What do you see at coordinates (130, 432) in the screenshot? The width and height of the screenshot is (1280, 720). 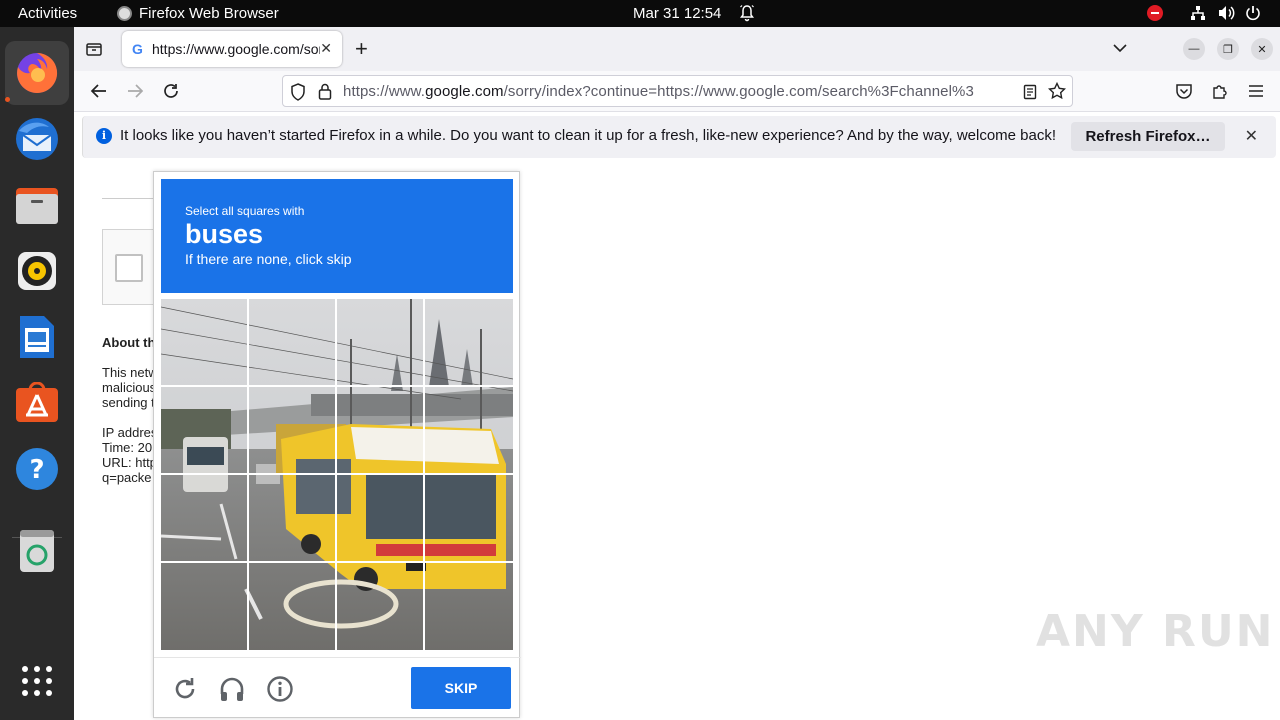 I see `ip-address-line: IP addres` at bounding box center [130, 432].